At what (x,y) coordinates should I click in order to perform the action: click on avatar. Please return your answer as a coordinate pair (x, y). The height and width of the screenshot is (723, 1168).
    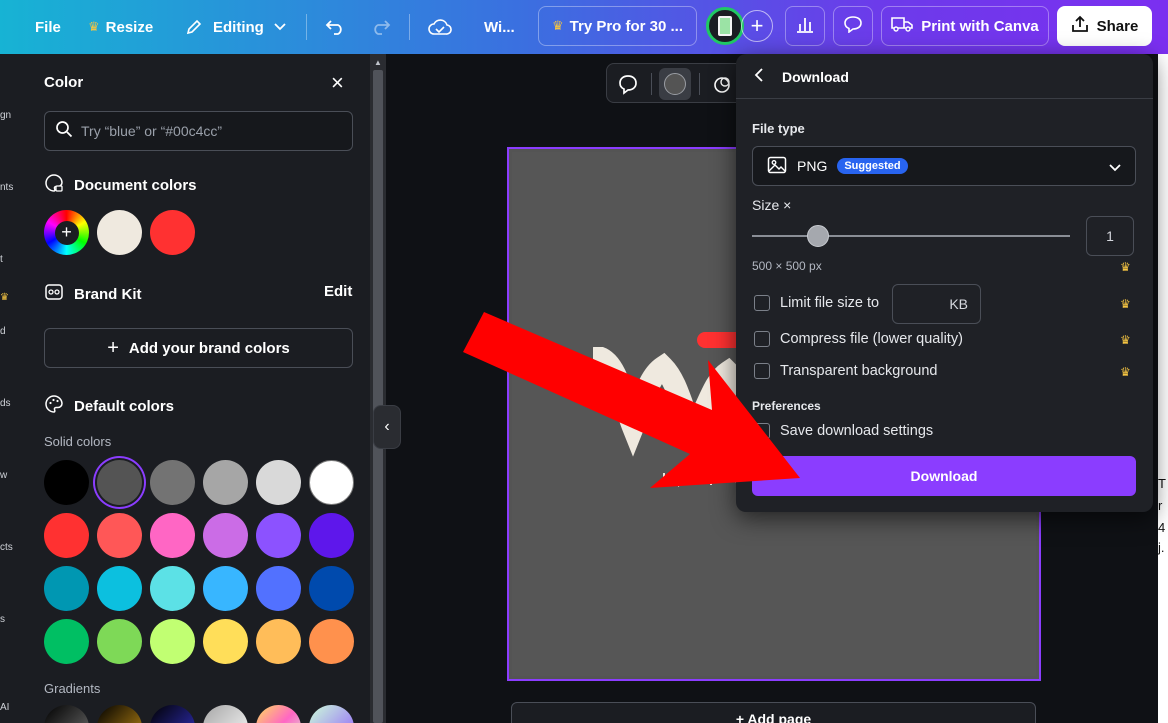
    Looking at the image, I should click on (725, 26).